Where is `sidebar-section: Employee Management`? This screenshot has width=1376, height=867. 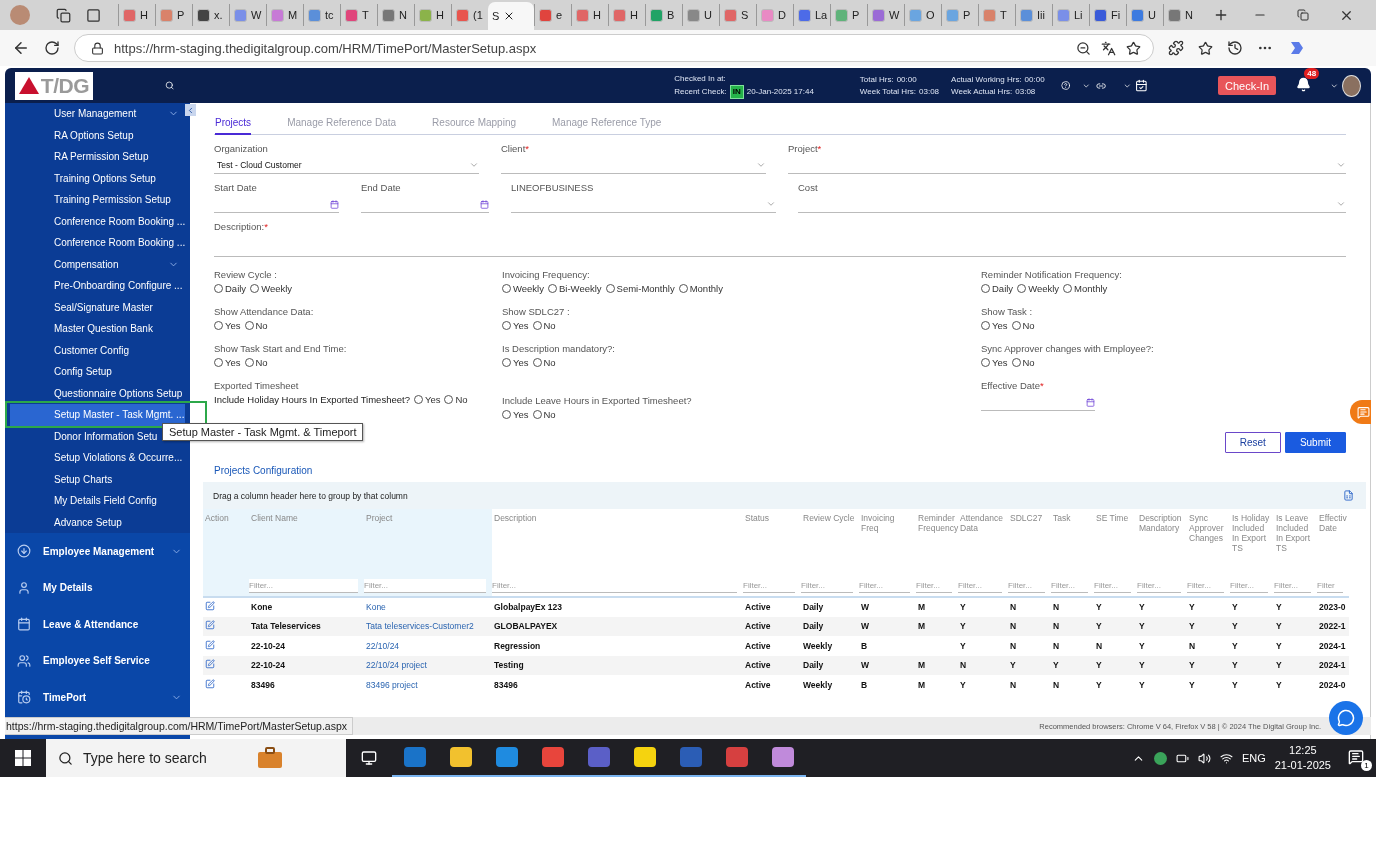
sidebar-section: Employee Management is located at coordinates (97, 551).